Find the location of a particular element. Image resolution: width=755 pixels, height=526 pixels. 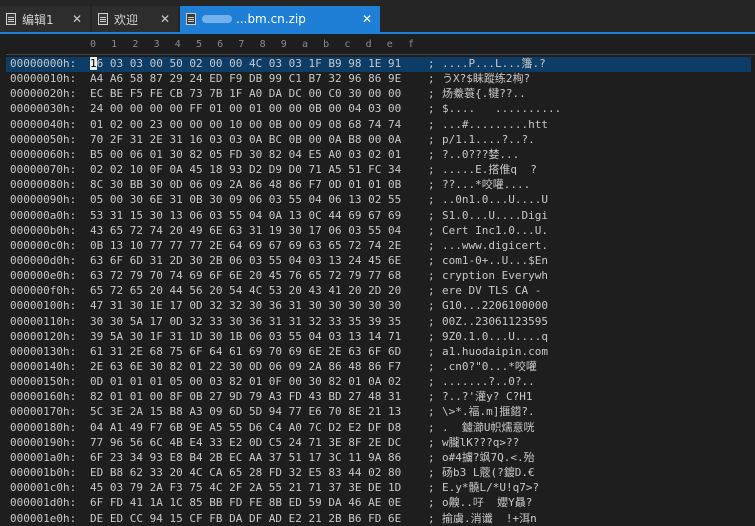

row-ascii-text: .......?..0?.. is located at coordinates (488, 382).